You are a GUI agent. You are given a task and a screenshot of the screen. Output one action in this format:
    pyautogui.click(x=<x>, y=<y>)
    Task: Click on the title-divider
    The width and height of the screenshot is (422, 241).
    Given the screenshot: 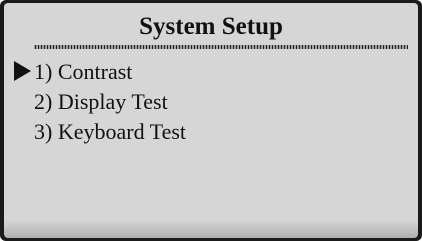 What is the action you would take?
    pyautogui.click(x=221, y=47)
    